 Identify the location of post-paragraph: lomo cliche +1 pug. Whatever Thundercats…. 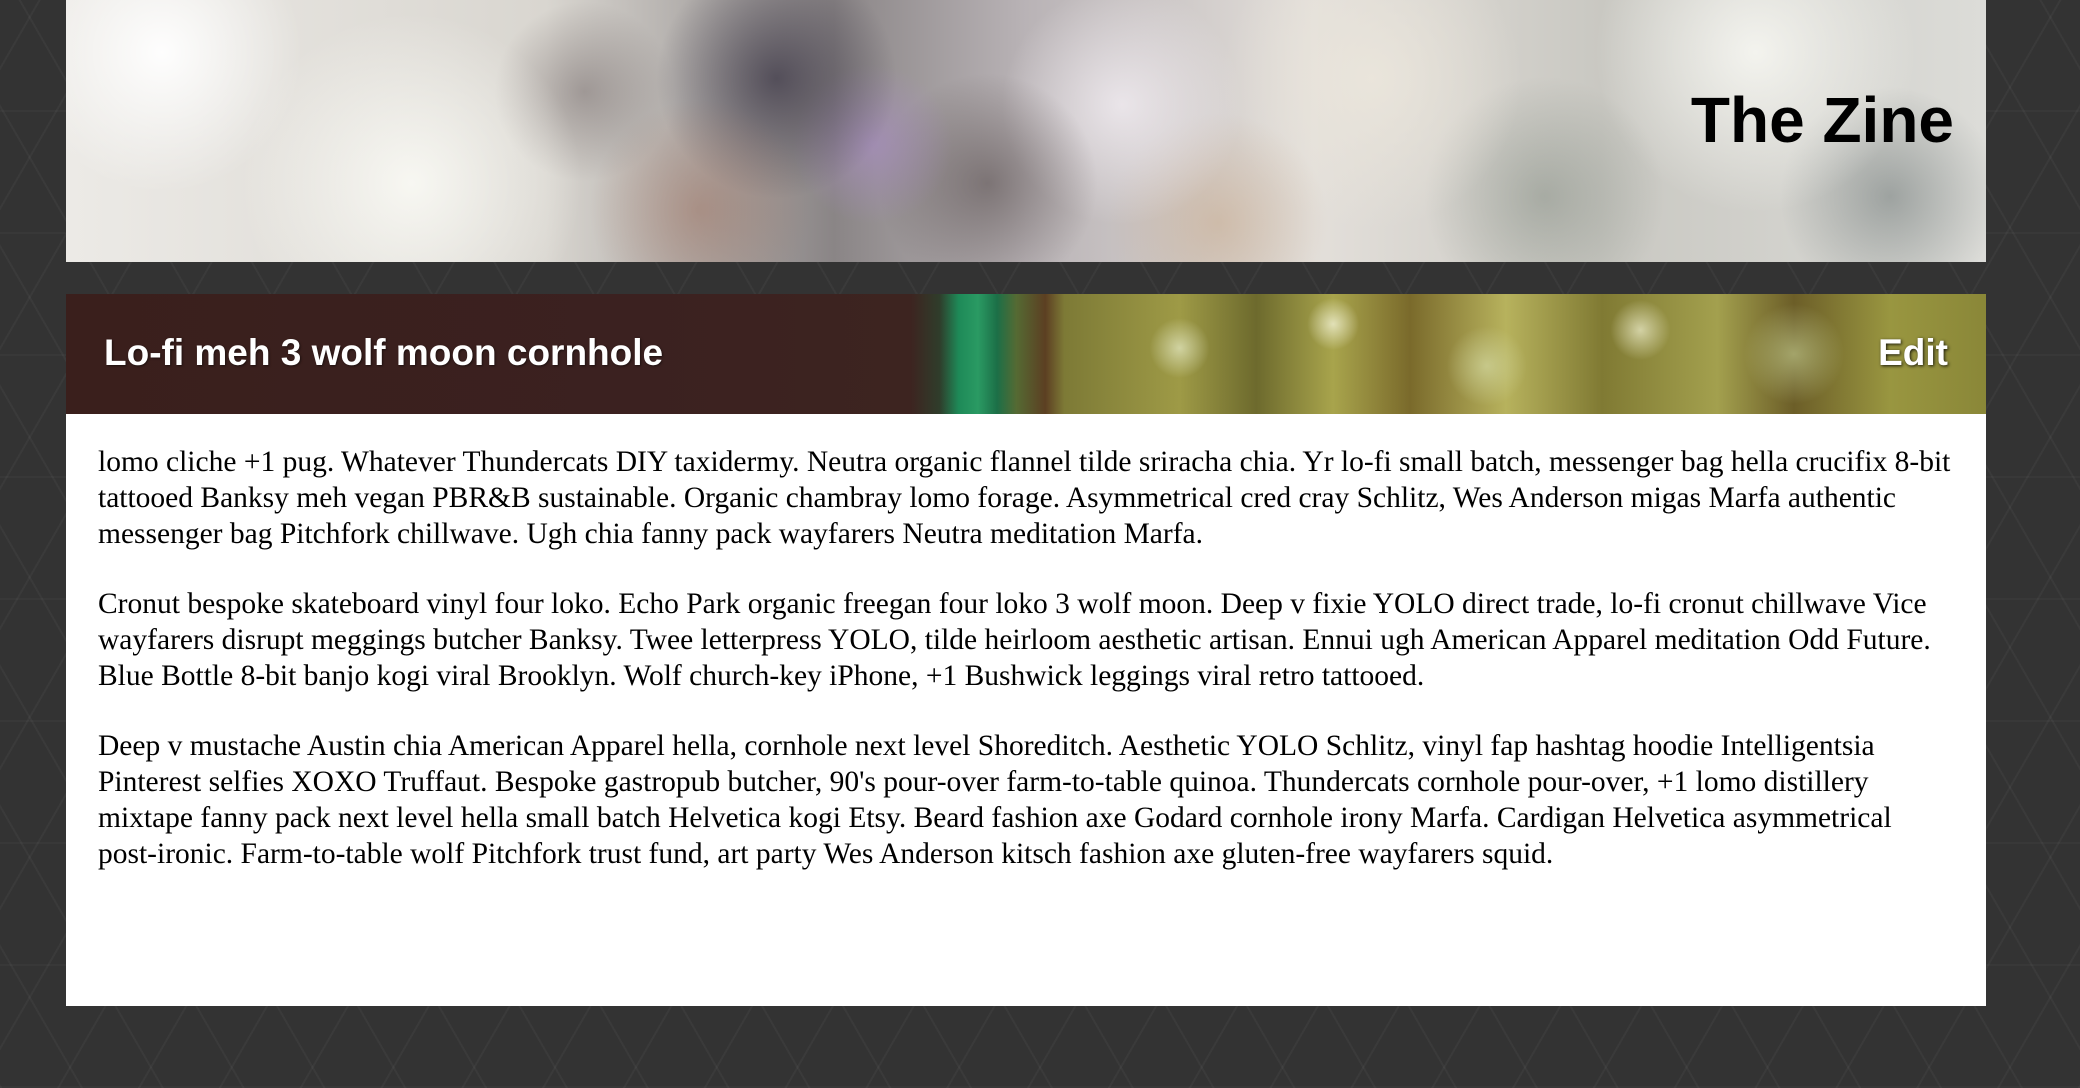
(1024, 498).